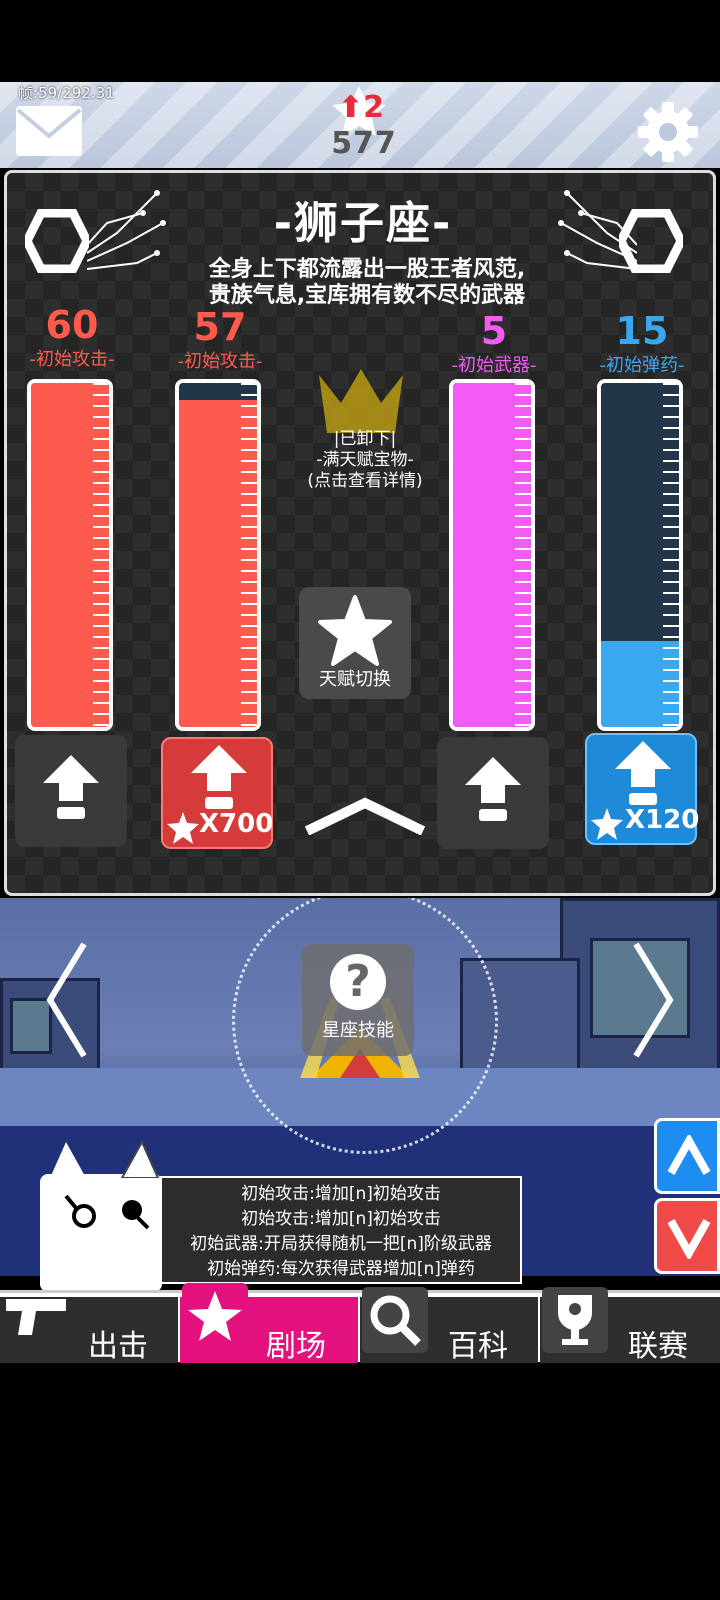 The height and width of the screenshot is (1600, 720). I want to click on tab-label: 联赛, so click(658, 1346).